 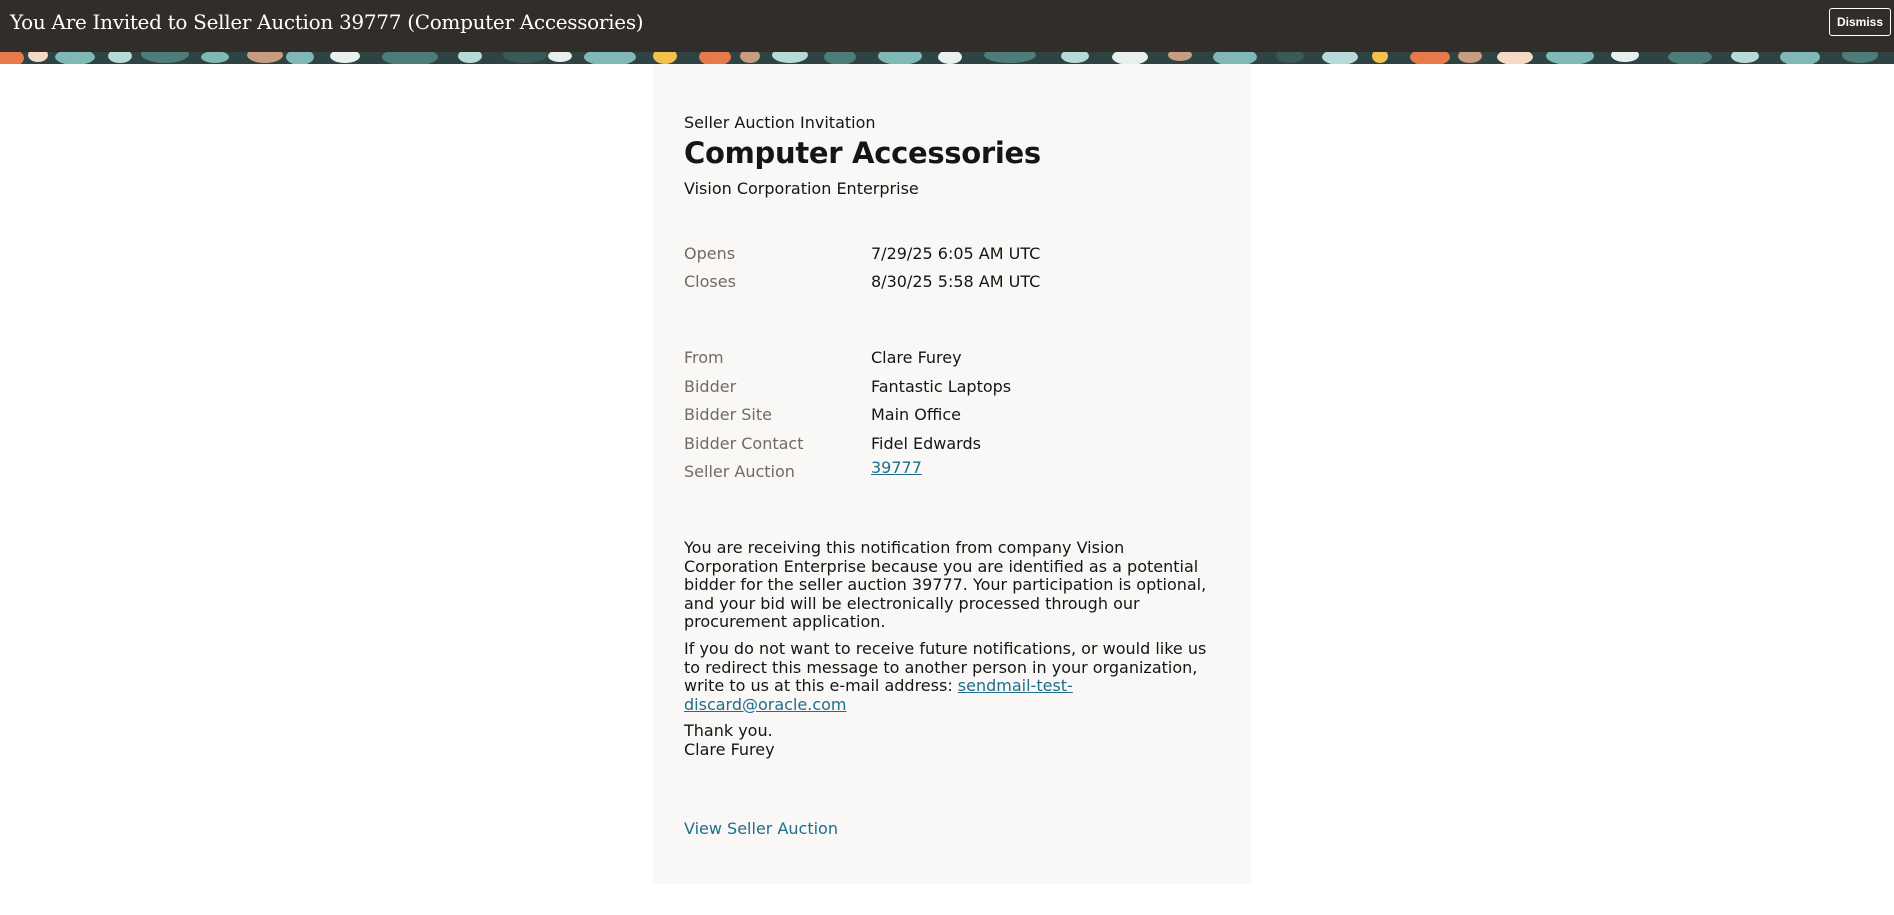 What do you see at coordinates (862, 153) in the screenshot?
I see `auction-title: Computer Accessories` at bounding box center [862, 153].